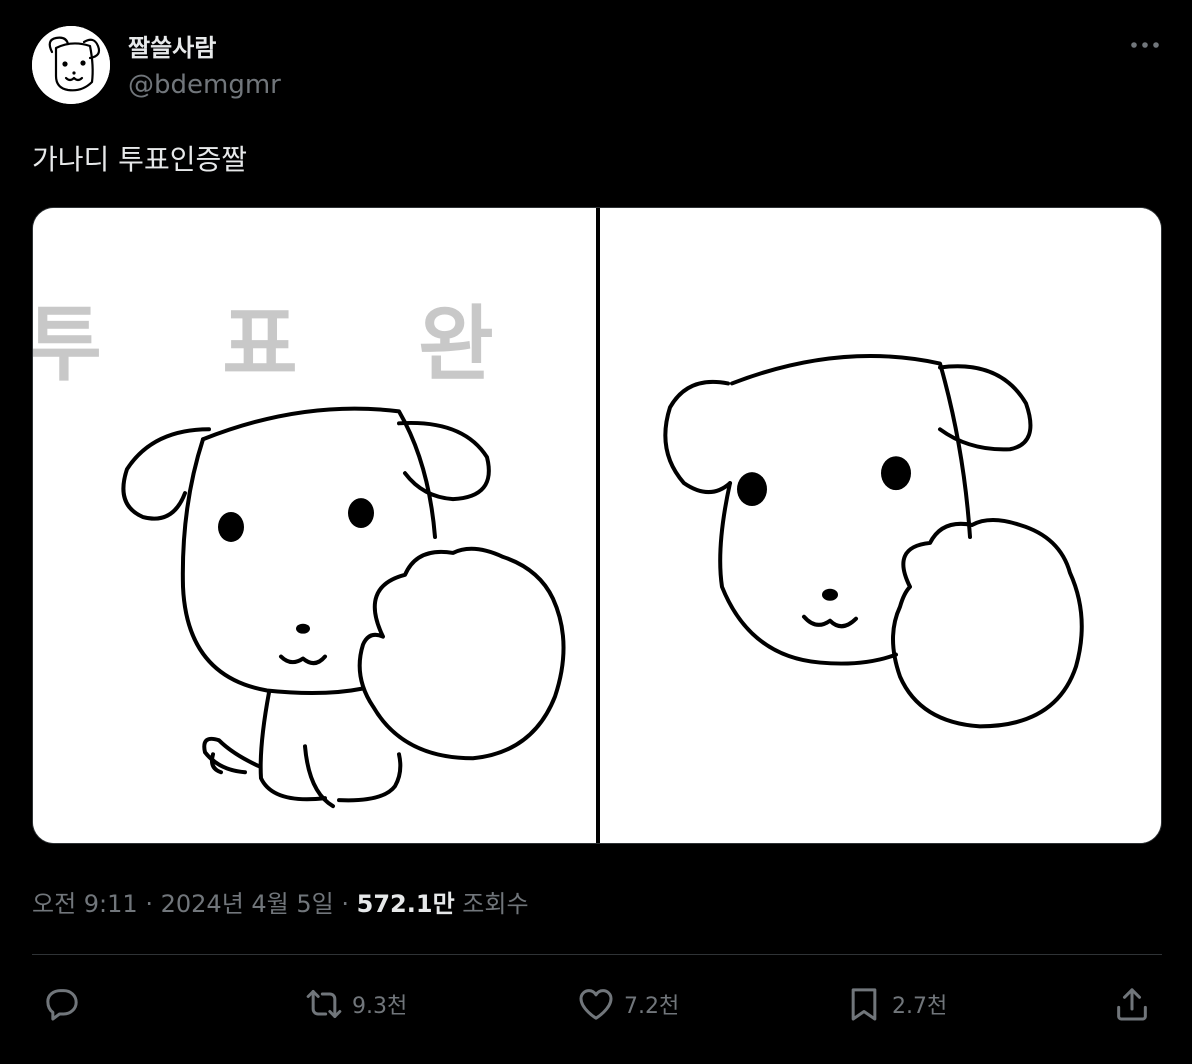  Describe the element at coordinates (324, 1004) in the screenshot. I see `retweet-icon` at that location.